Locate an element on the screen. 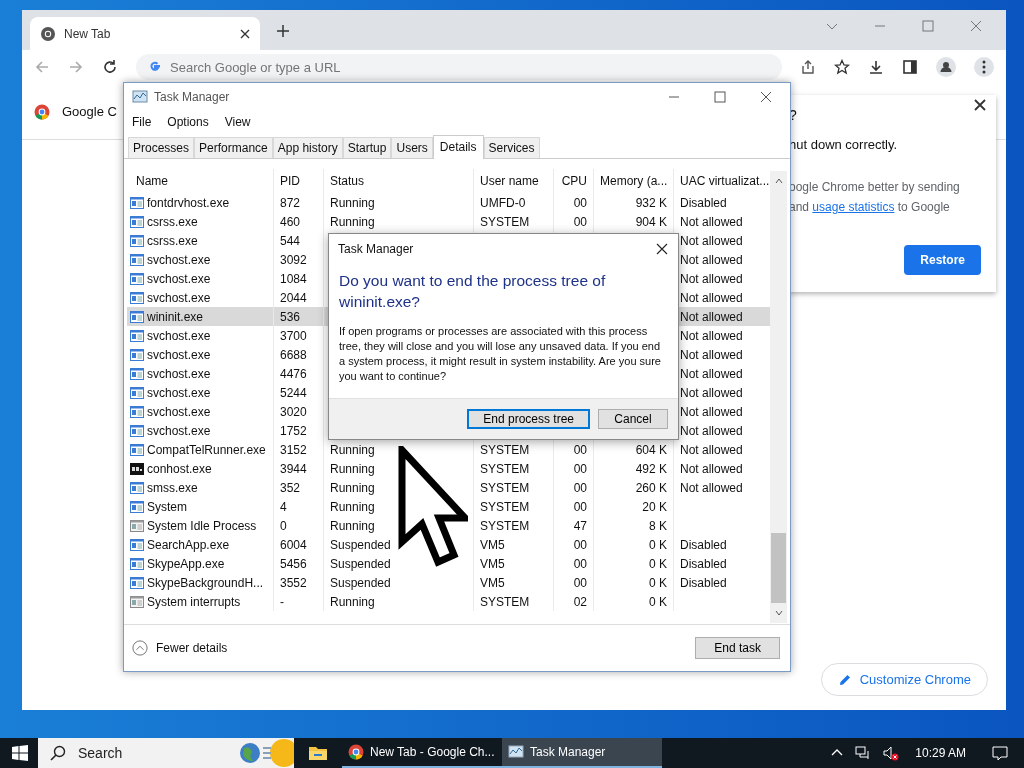 This screenshot has width=1024, height=768. notification-icon is located at coordinates (1000, 753).